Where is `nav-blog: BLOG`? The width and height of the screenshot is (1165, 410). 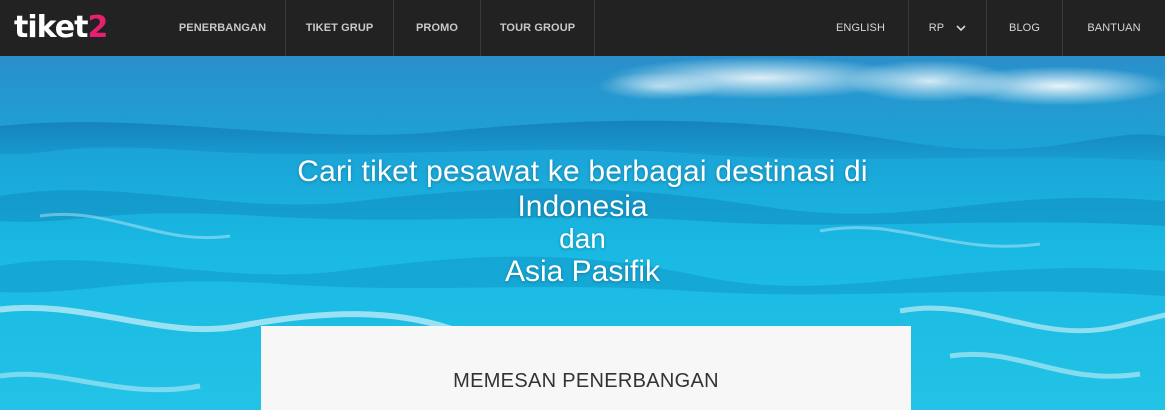 nav-blog: BLOG is located at coordinates (1025, 28).